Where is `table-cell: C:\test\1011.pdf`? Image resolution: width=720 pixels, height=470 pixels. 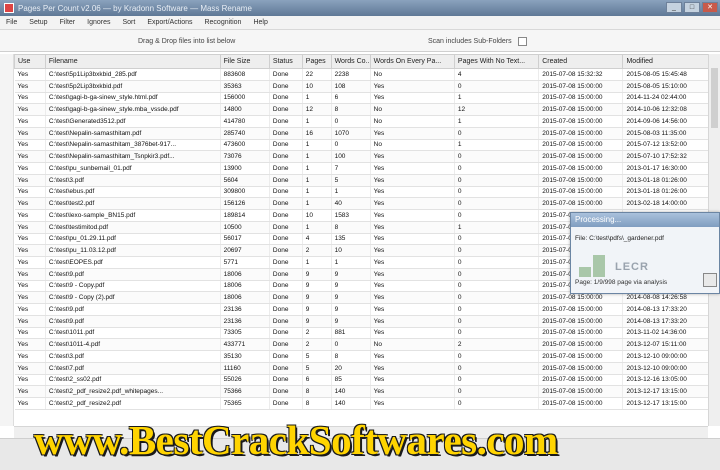
table-cell: C:\test\1011.pdf is located at coordinates (133, 333).